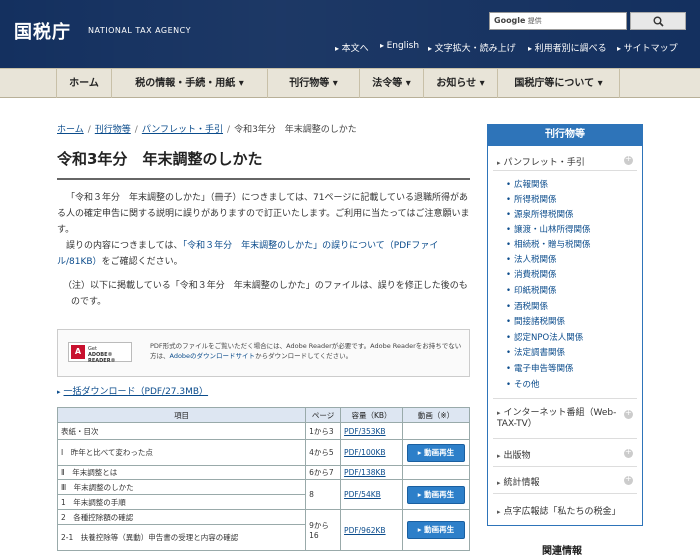 This screenshot has height=560, width=700. What do you see at coordinates (181, 502) in the screenshot?
I see `row-item: 1 年末調整の手順` at bounding box center [181, 502].